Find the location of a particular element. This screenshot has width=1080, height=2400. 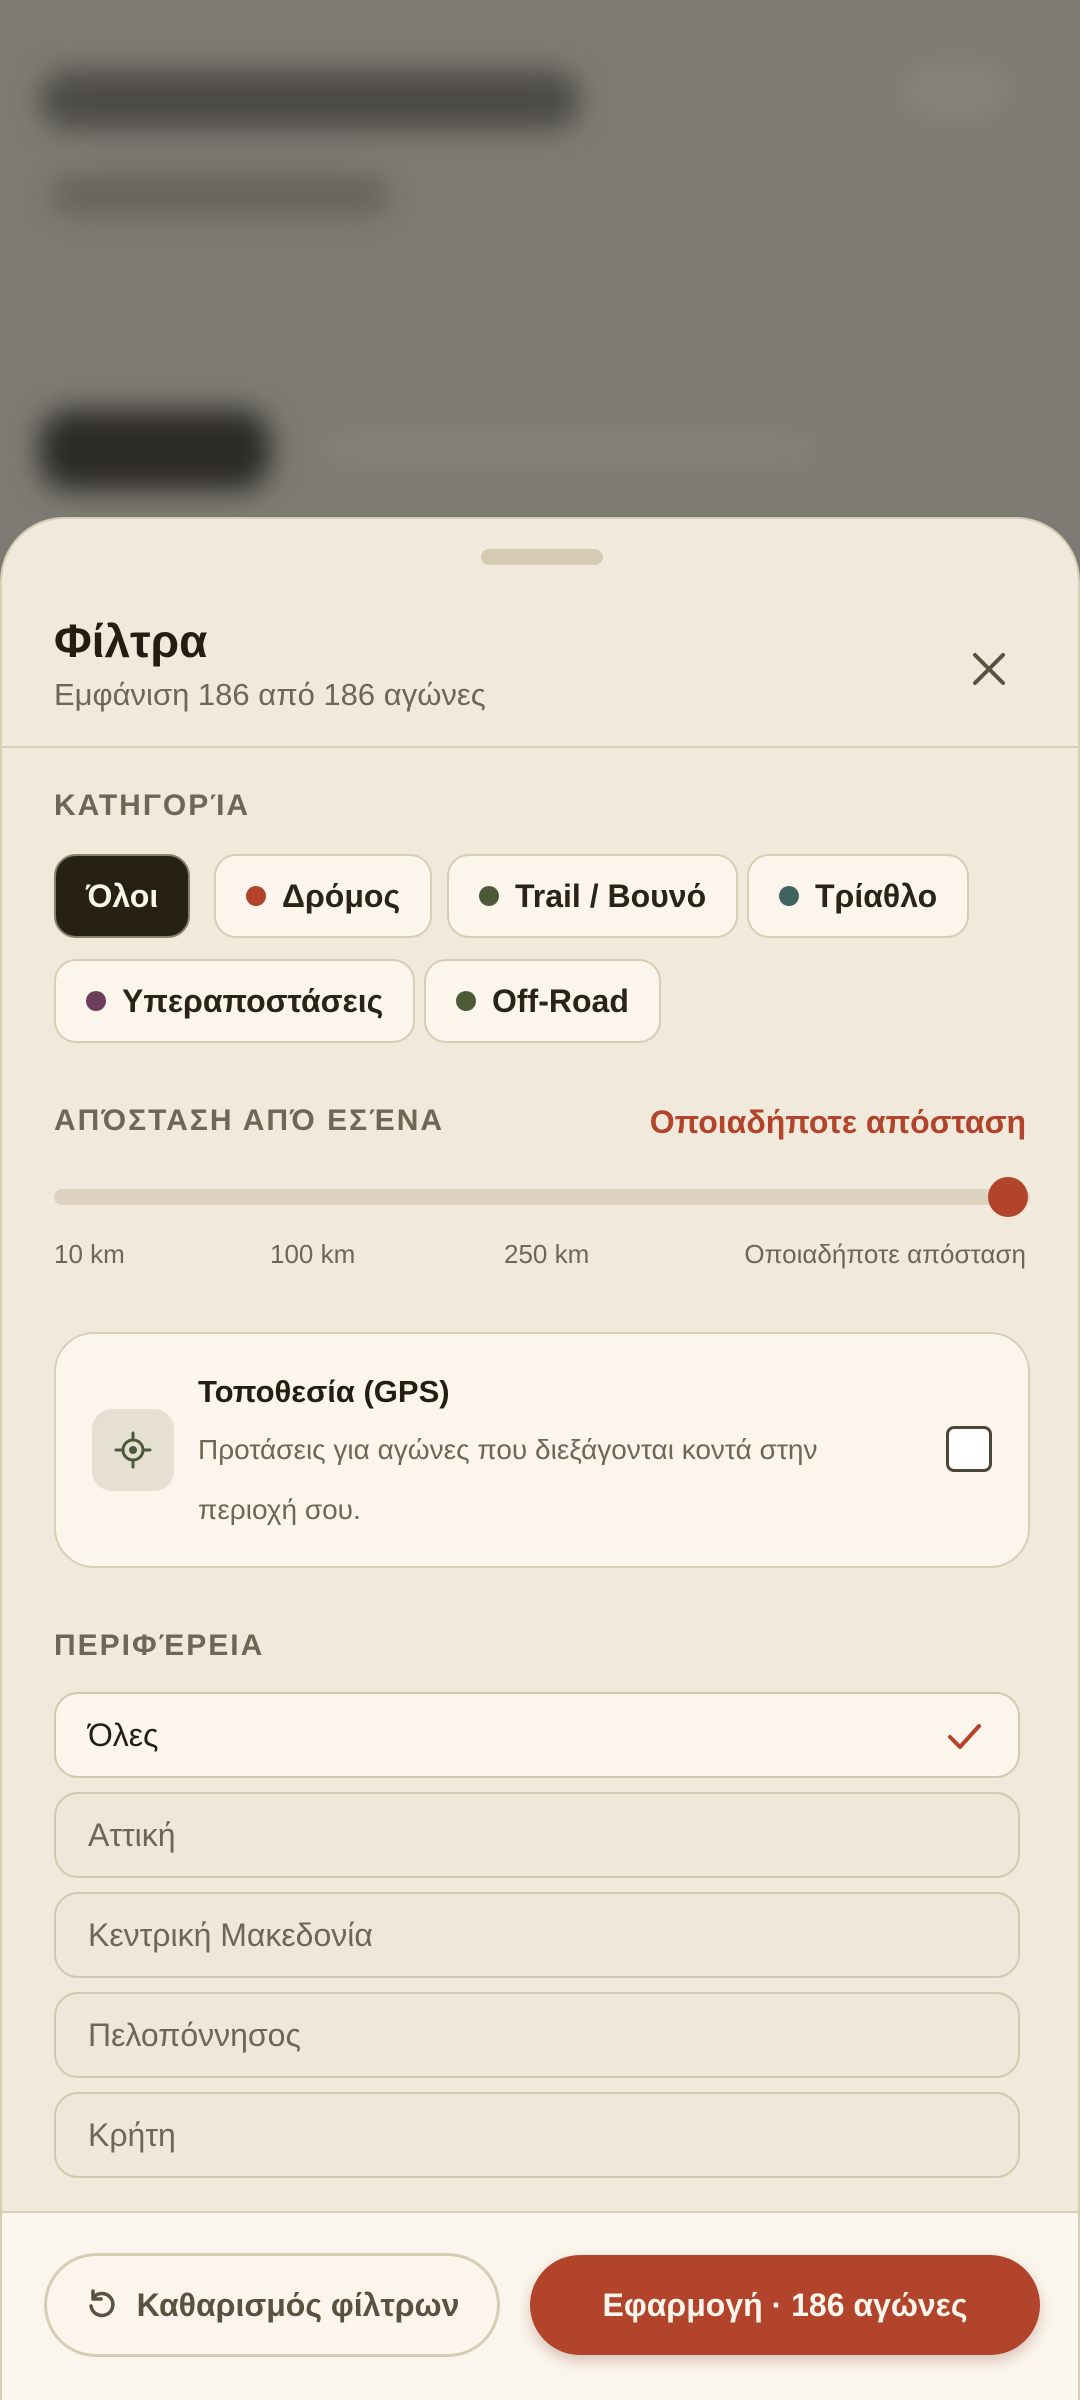

category-chip-road: Δρόμος is located at coordinates (323, 896).